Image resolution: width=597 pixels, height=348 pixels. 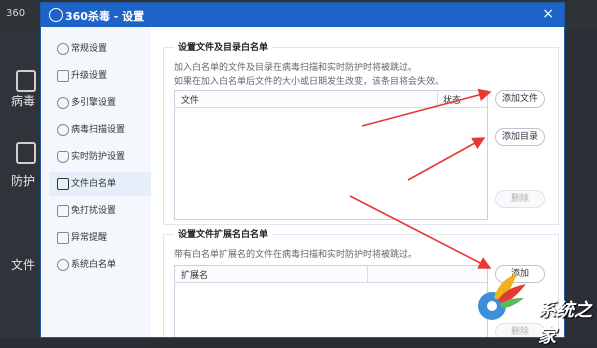 I want to click on sidebar-item-file-whitelist: 文件白名单, so click(x=100, y=184).